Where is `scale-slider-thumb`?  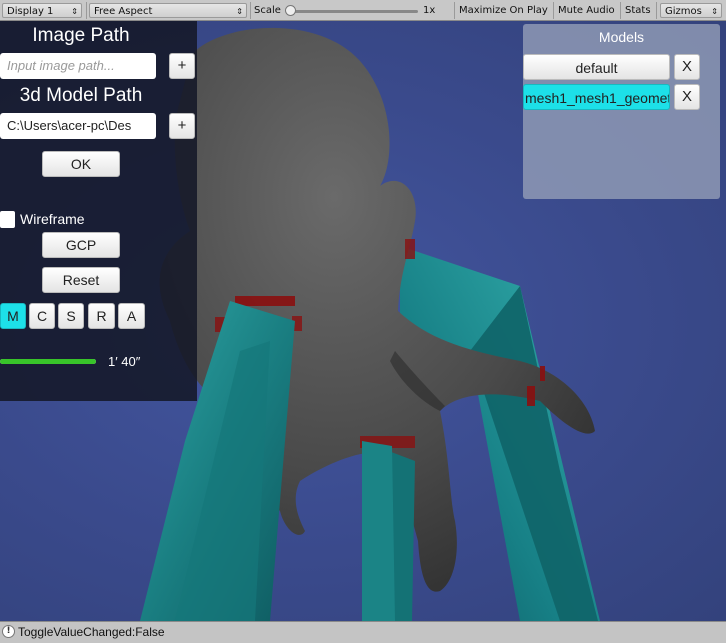
scale-slider-thumb is located at coordinates (290, 10).